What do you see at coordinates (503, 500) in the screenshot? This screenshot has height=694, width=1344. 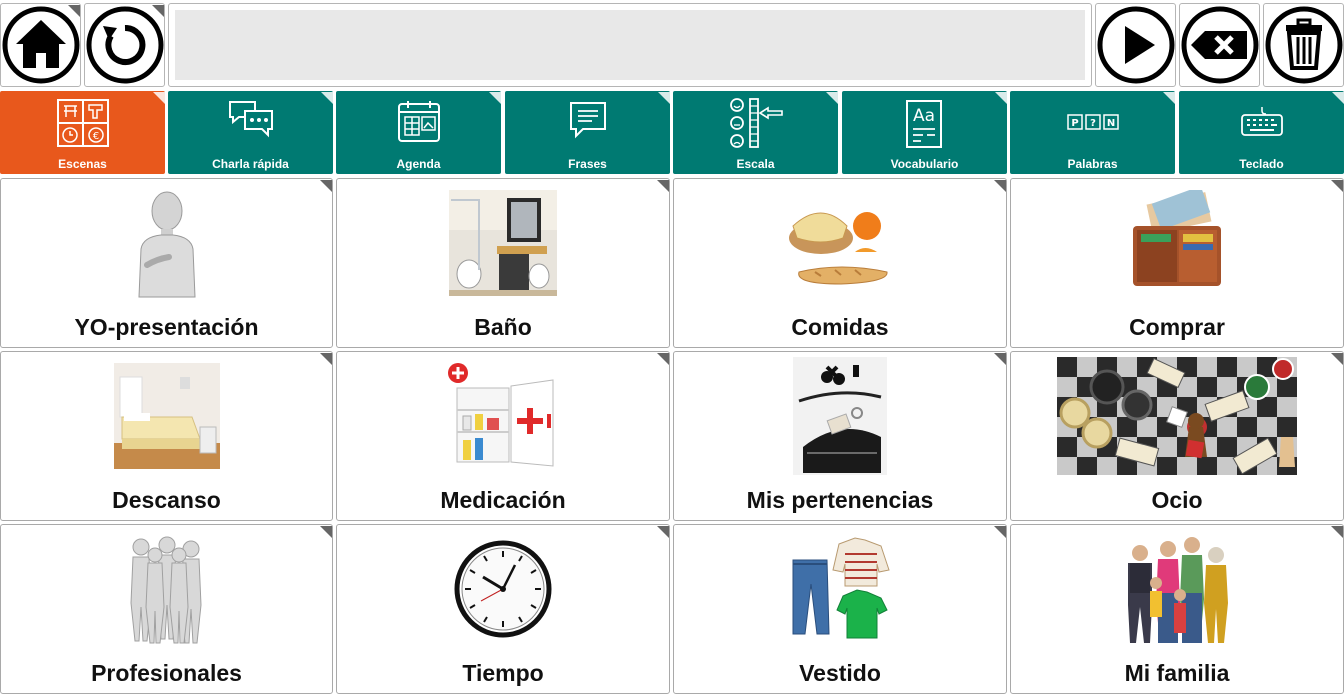 I see `cell-label: Medicación` at bounding box center [503, 500].